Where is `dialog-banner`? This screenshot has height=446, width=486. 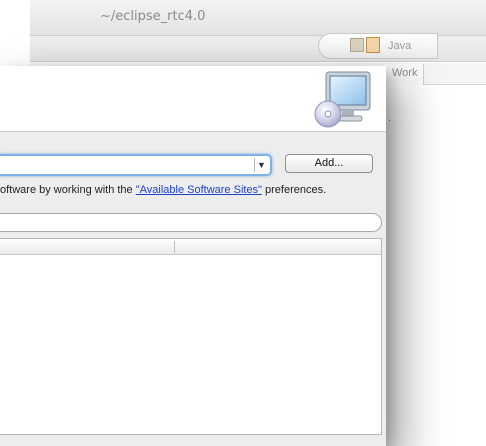
dialog-banner is located at coordinates (193, 99).